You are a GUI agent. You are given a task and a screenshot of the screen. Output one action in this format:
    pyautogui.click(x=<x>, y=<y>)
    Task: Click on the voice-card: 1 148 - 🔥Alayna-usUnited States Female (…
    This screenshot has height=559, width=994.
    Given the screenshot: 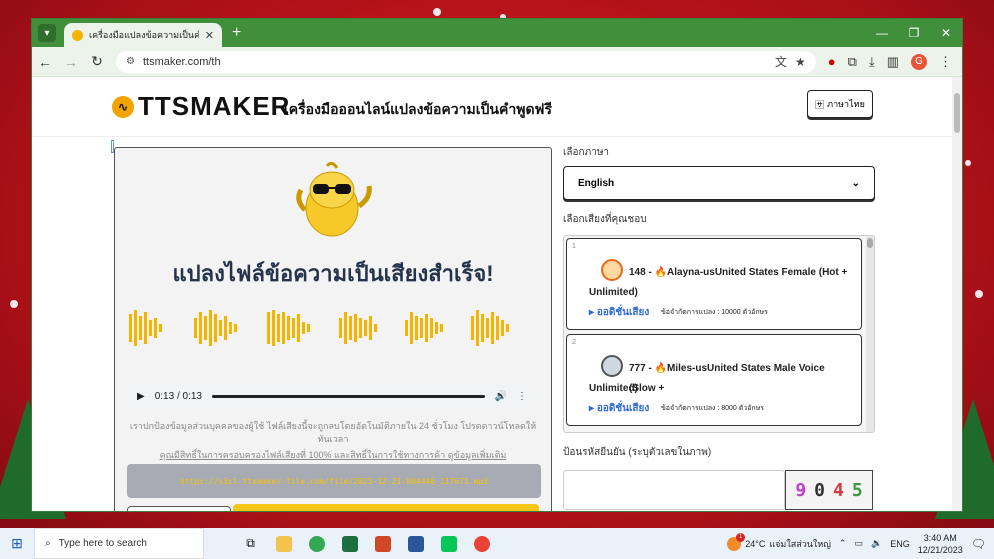 What is the action you would take?
    pyautogui.click(x=714, y=284)
    